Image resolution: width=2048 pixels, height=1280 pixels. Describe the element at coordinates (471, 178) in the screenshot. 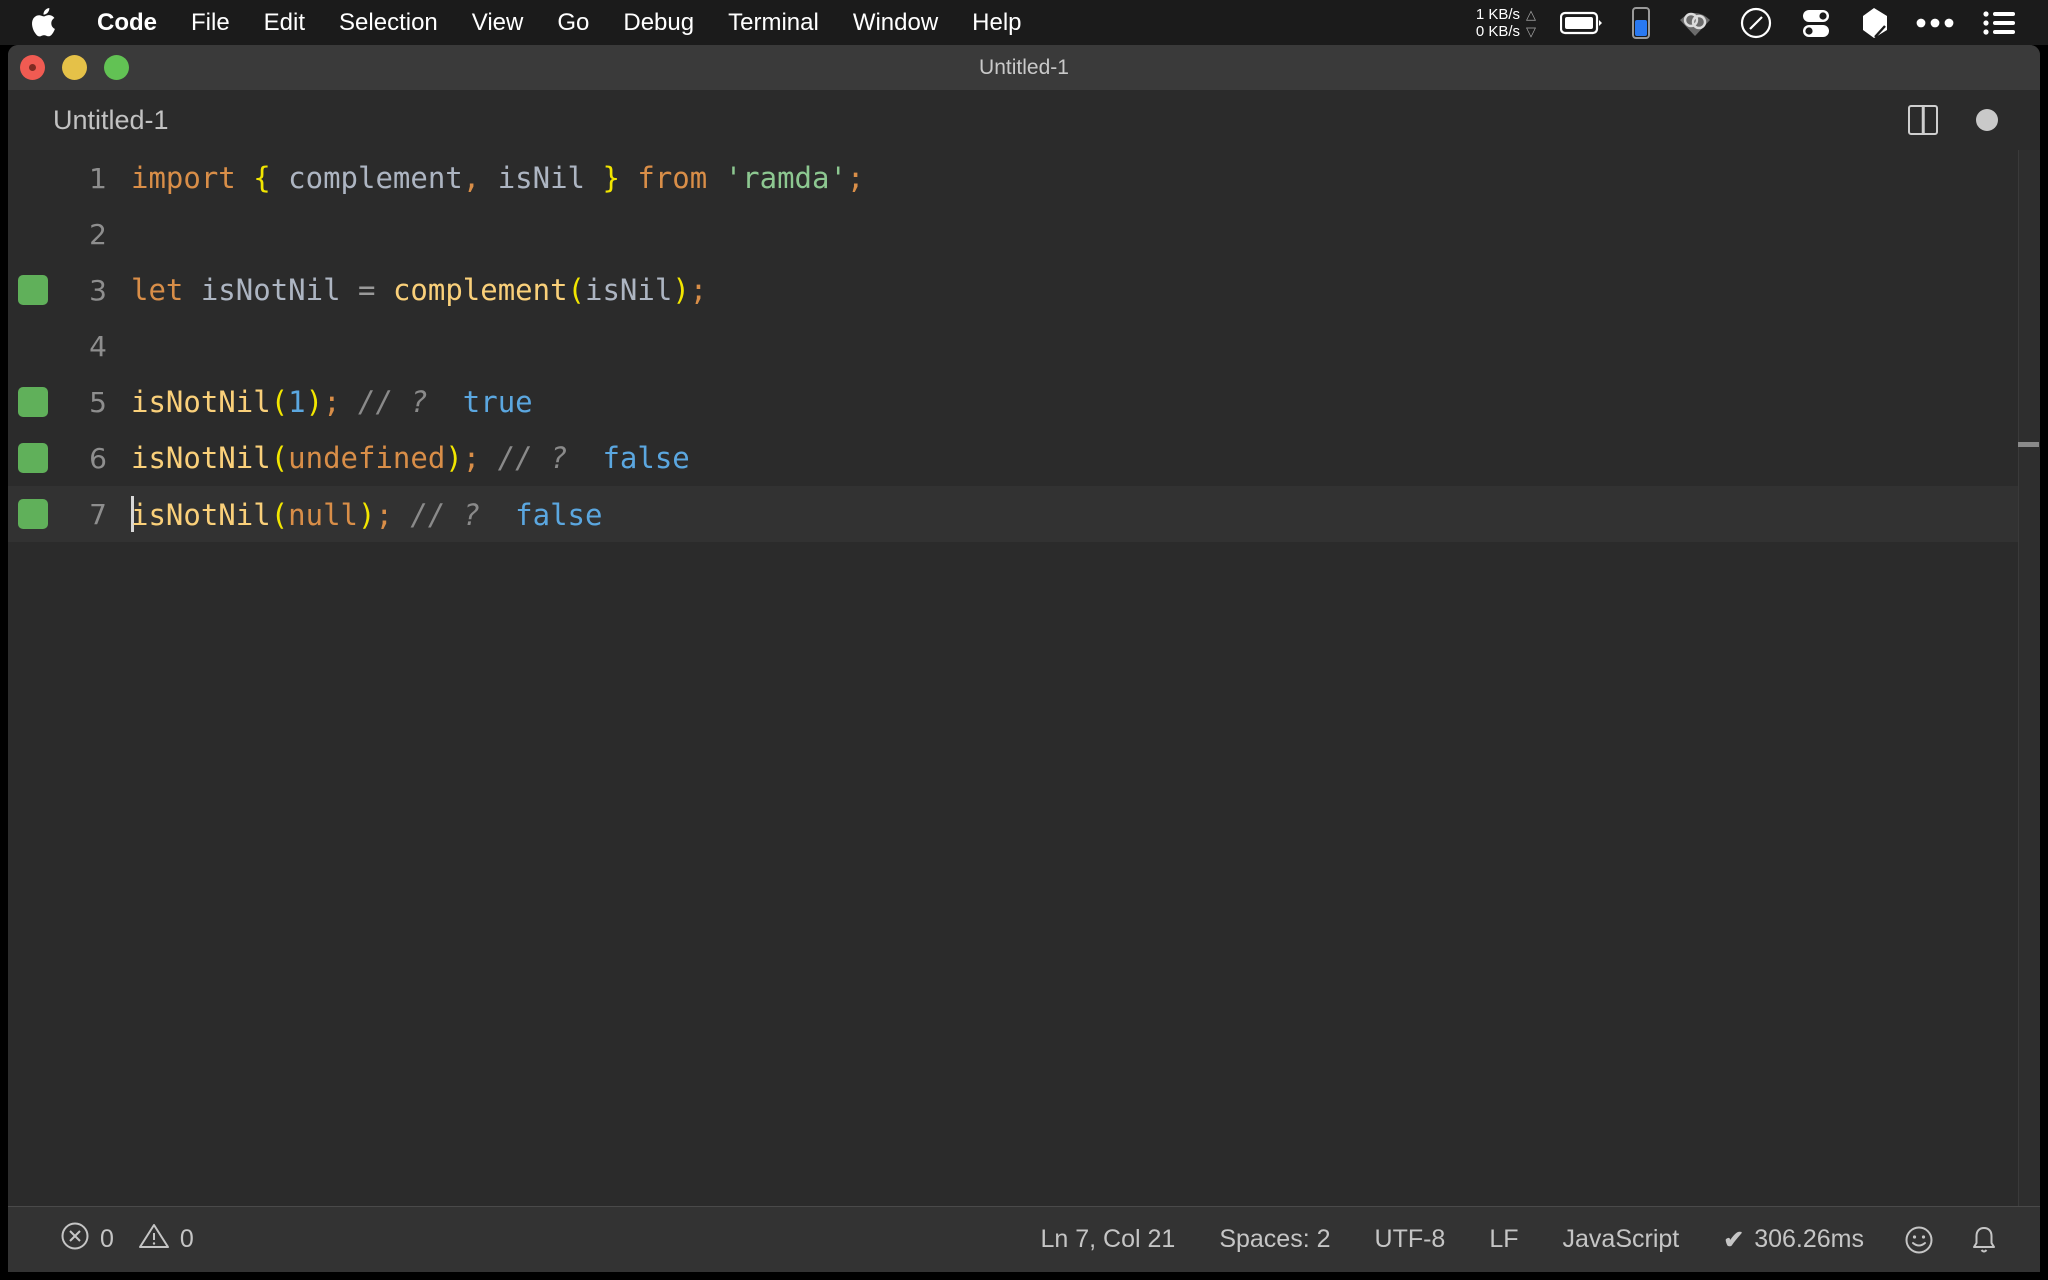

I see `code-token: ,` at that location.